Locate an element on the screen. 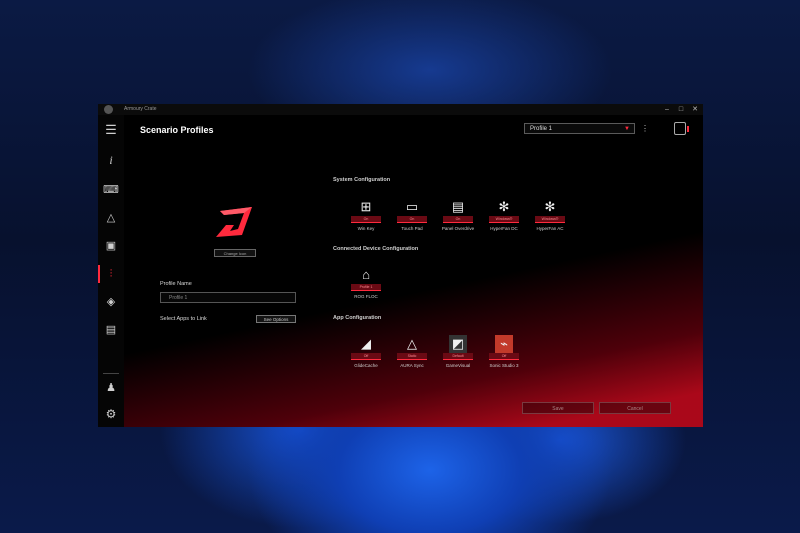 Image resolution: width=800 pixels, height=533 pixels. tile-label: GameVisual is located at coordinates (458, 365).